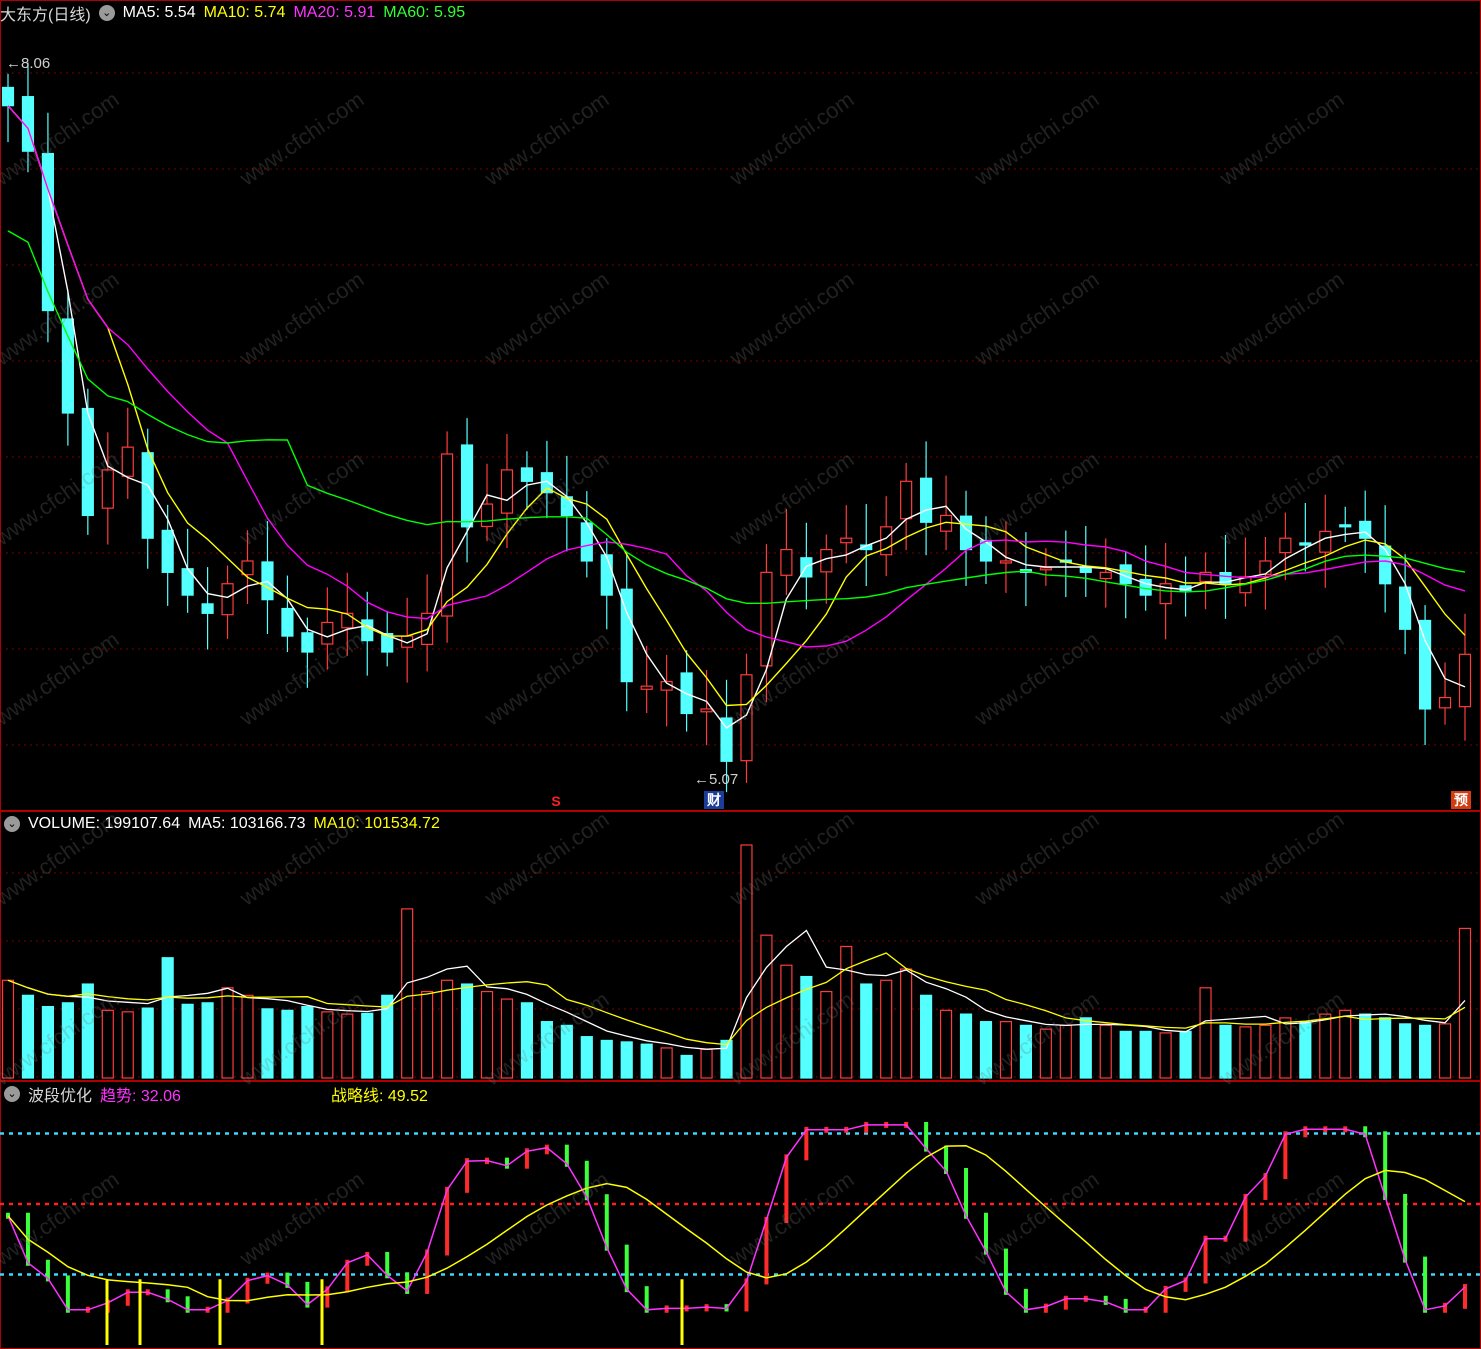 The width and height of the screenshot is (1481, 1349). What do you see at coordinates (159, 12) in the screenshot?
I see `ma5-value: MA5: 5.54` at bounding box center [159, 12].